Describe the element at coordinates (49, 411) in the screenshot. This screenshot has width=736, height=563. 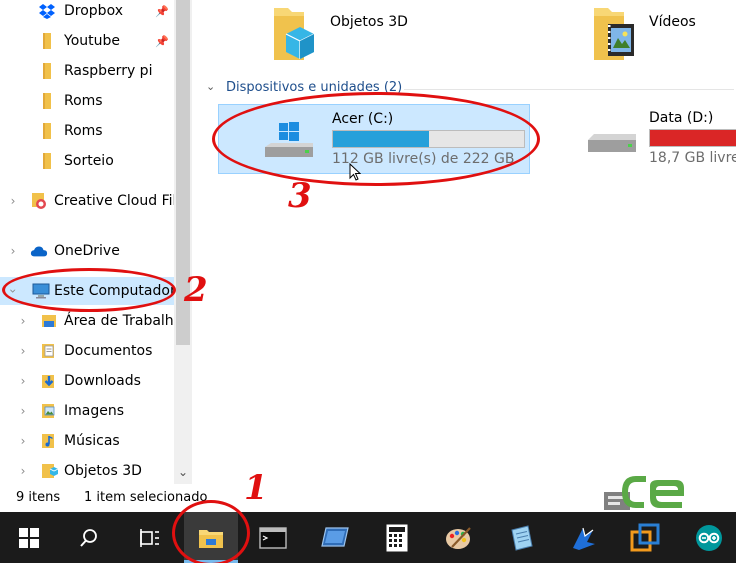
I see `pictures-icon` at that location.